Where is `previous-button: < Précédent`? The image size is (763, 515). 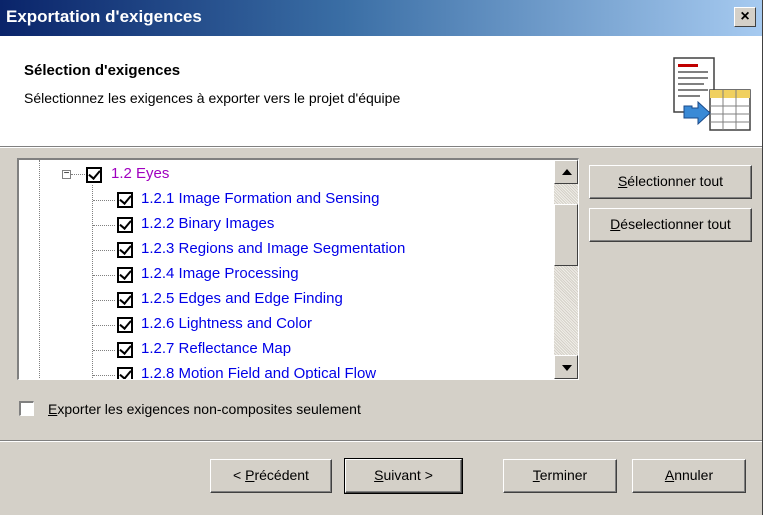
previous-button: < Précédent is located at coordinates (271, 476).